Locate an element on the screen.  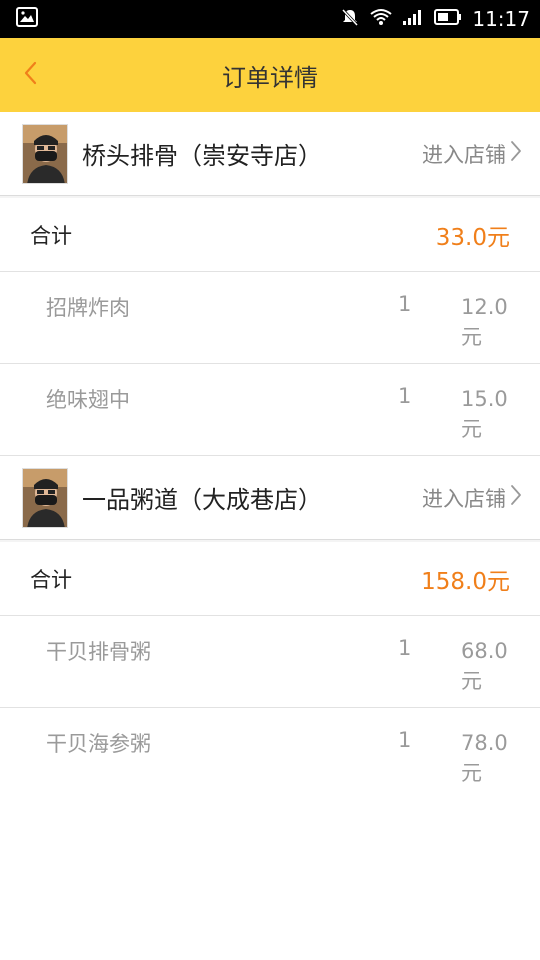
item-name: 干贝海参粥 is located at coordinates (98, 744).